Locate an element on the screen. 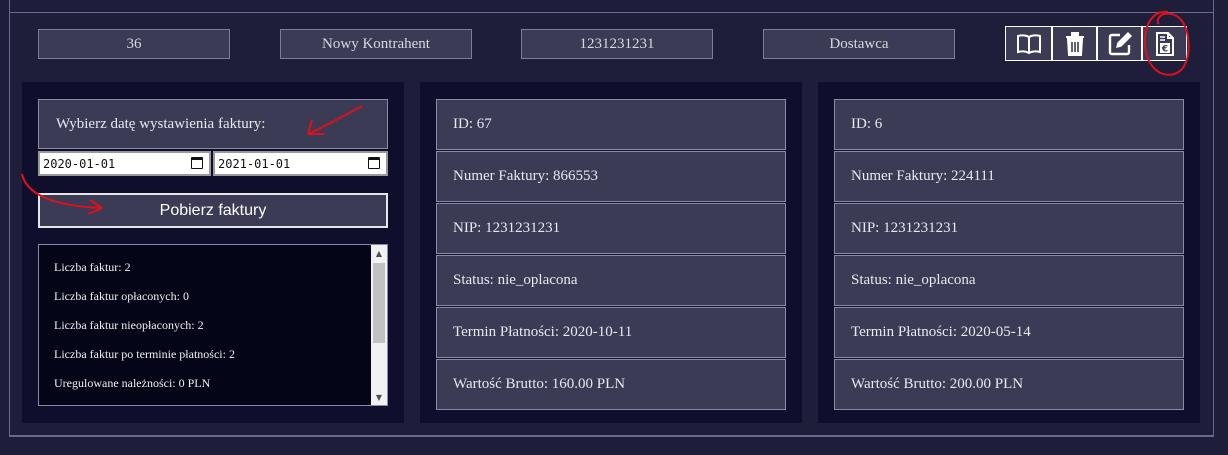 This screenshot has height=455, width=1228. edit-icon is located at coordinates (1120, 43).